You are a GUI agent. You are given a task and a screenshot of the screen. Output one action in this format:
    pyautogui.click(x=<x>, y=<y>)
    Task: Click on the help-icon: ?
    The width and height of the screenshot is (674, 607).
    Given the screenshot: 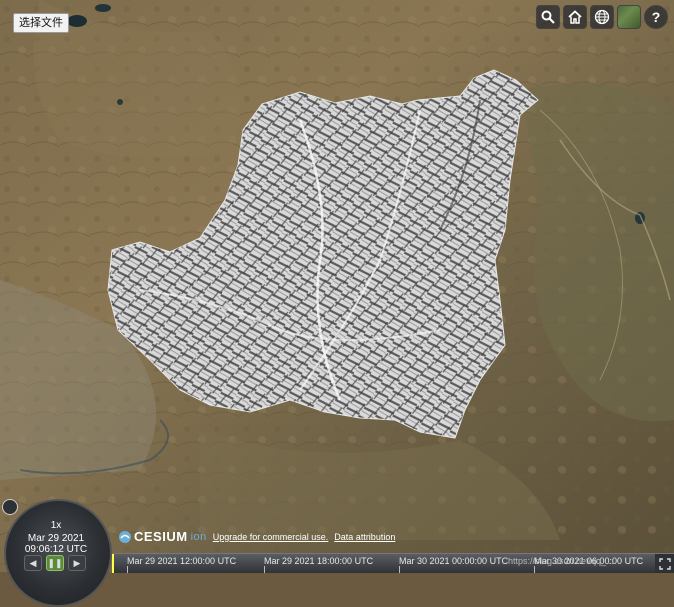 What is the action you would take?
    pyautogui.click(x=656, y=17)
    